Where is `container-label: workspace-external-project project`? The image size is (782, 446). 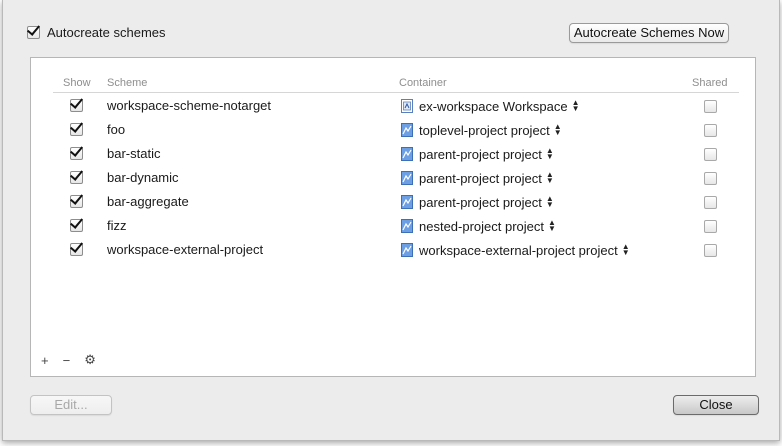
container-label: workspace-external-project project is located at coordinates (518, 250).